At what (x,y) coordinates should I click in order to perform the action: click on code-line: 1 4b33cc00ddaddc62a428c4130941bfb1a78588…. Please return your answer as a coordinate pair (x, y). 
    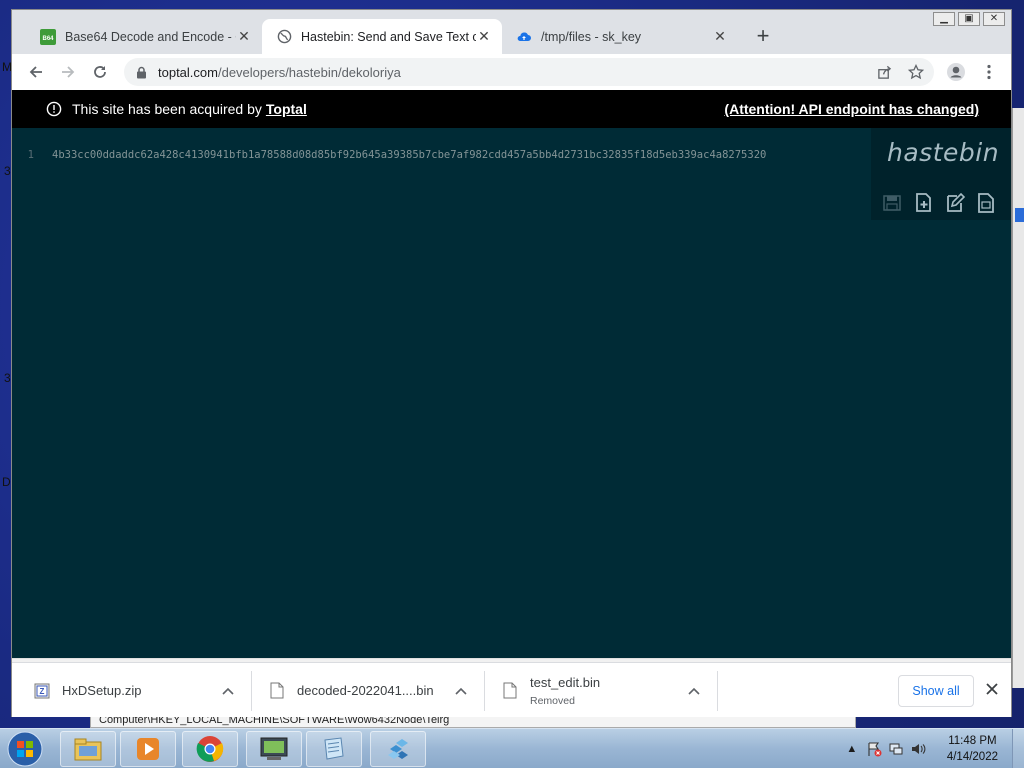
    Looking at the image, I should click on (389, 155).